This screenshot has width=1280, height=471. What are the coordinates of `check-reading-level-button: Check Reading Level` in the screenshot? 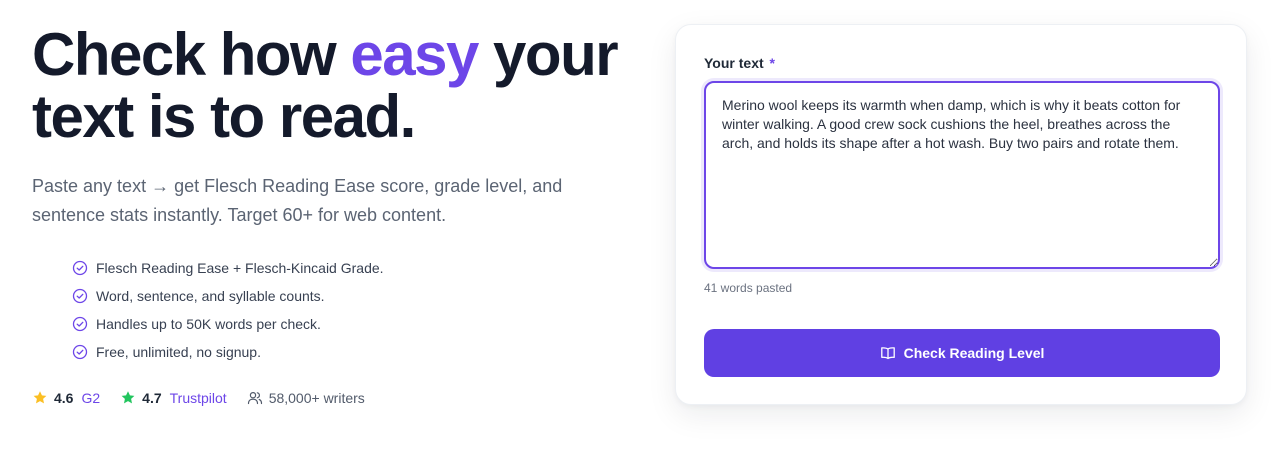 It's located at (962, 353).